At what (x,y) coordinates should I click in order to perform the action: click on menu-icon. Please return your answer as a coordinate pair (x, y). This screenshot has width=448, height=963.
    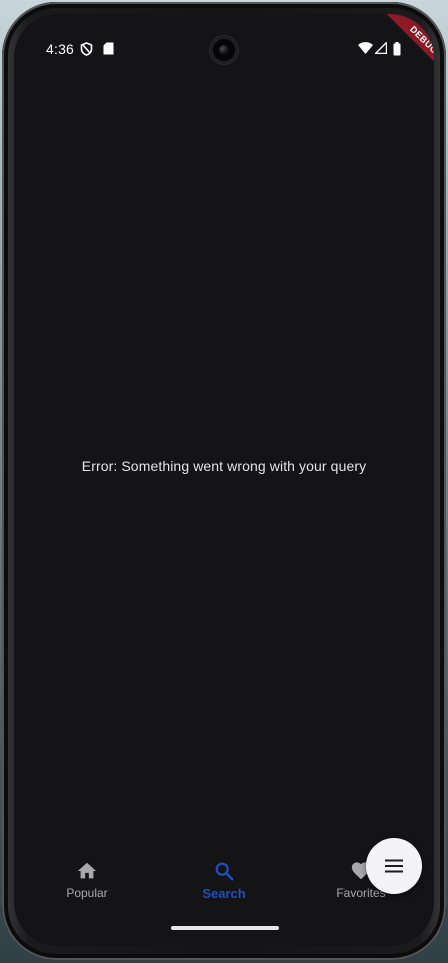
    Looking at the image, I should click on (394, 866).